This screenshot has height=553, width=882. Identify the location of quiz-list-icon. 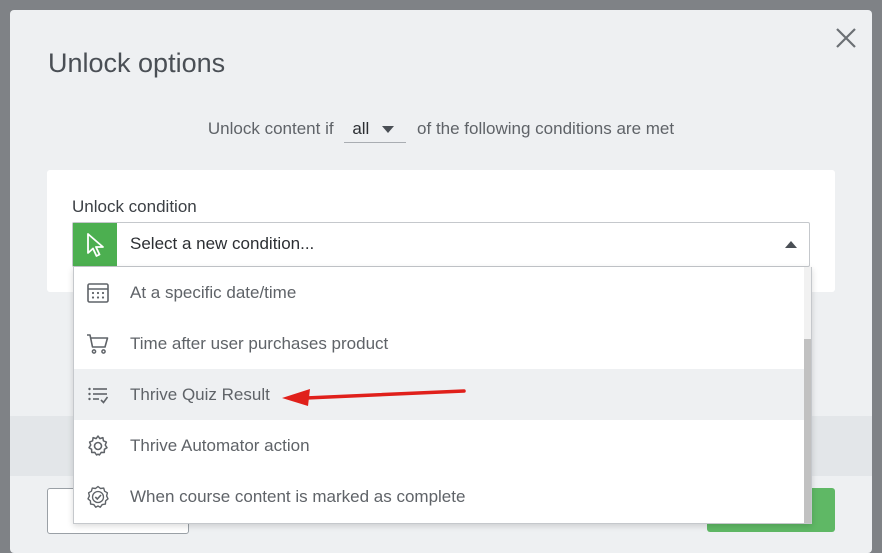
(98, 395).